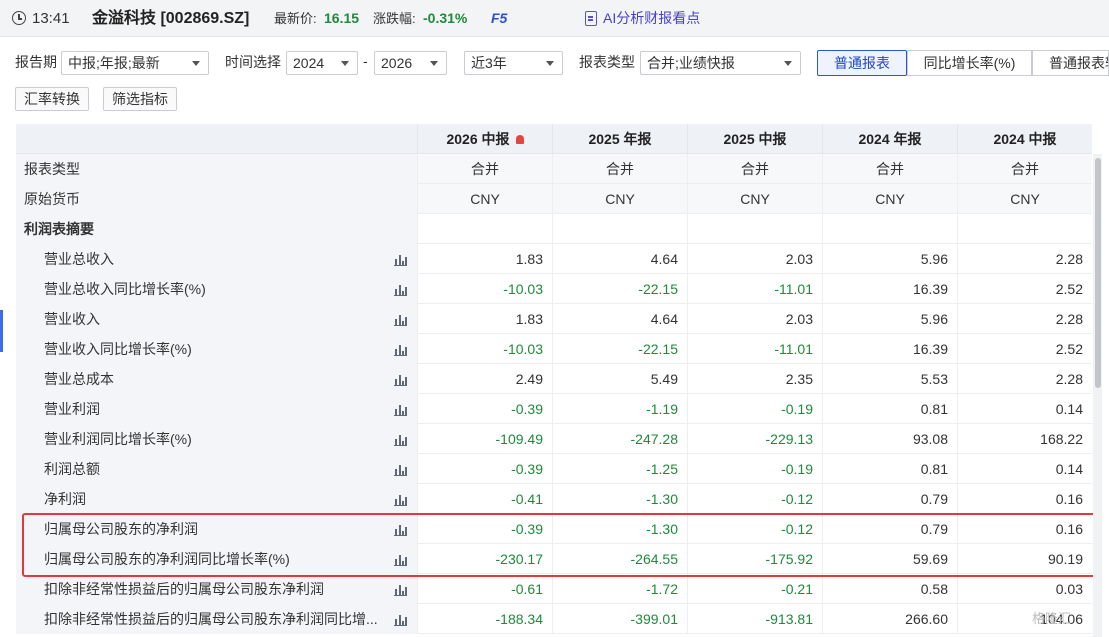 Image resolution: width=1109 pixels, height=637 pixels. Describe the element at coordinates (554, 469) in the screenshot. I see `table-row: 利润总额 -0.39 -1.25 -0.19 0.81 0.14` at that location.